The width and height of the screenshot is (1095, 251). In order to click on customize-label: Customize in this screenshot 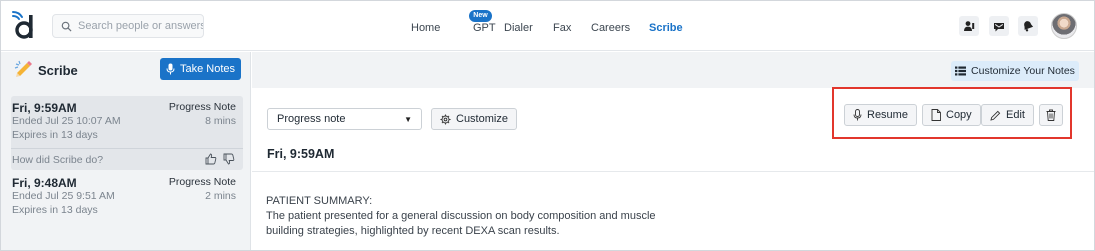, I will do `click(482, 119)`.